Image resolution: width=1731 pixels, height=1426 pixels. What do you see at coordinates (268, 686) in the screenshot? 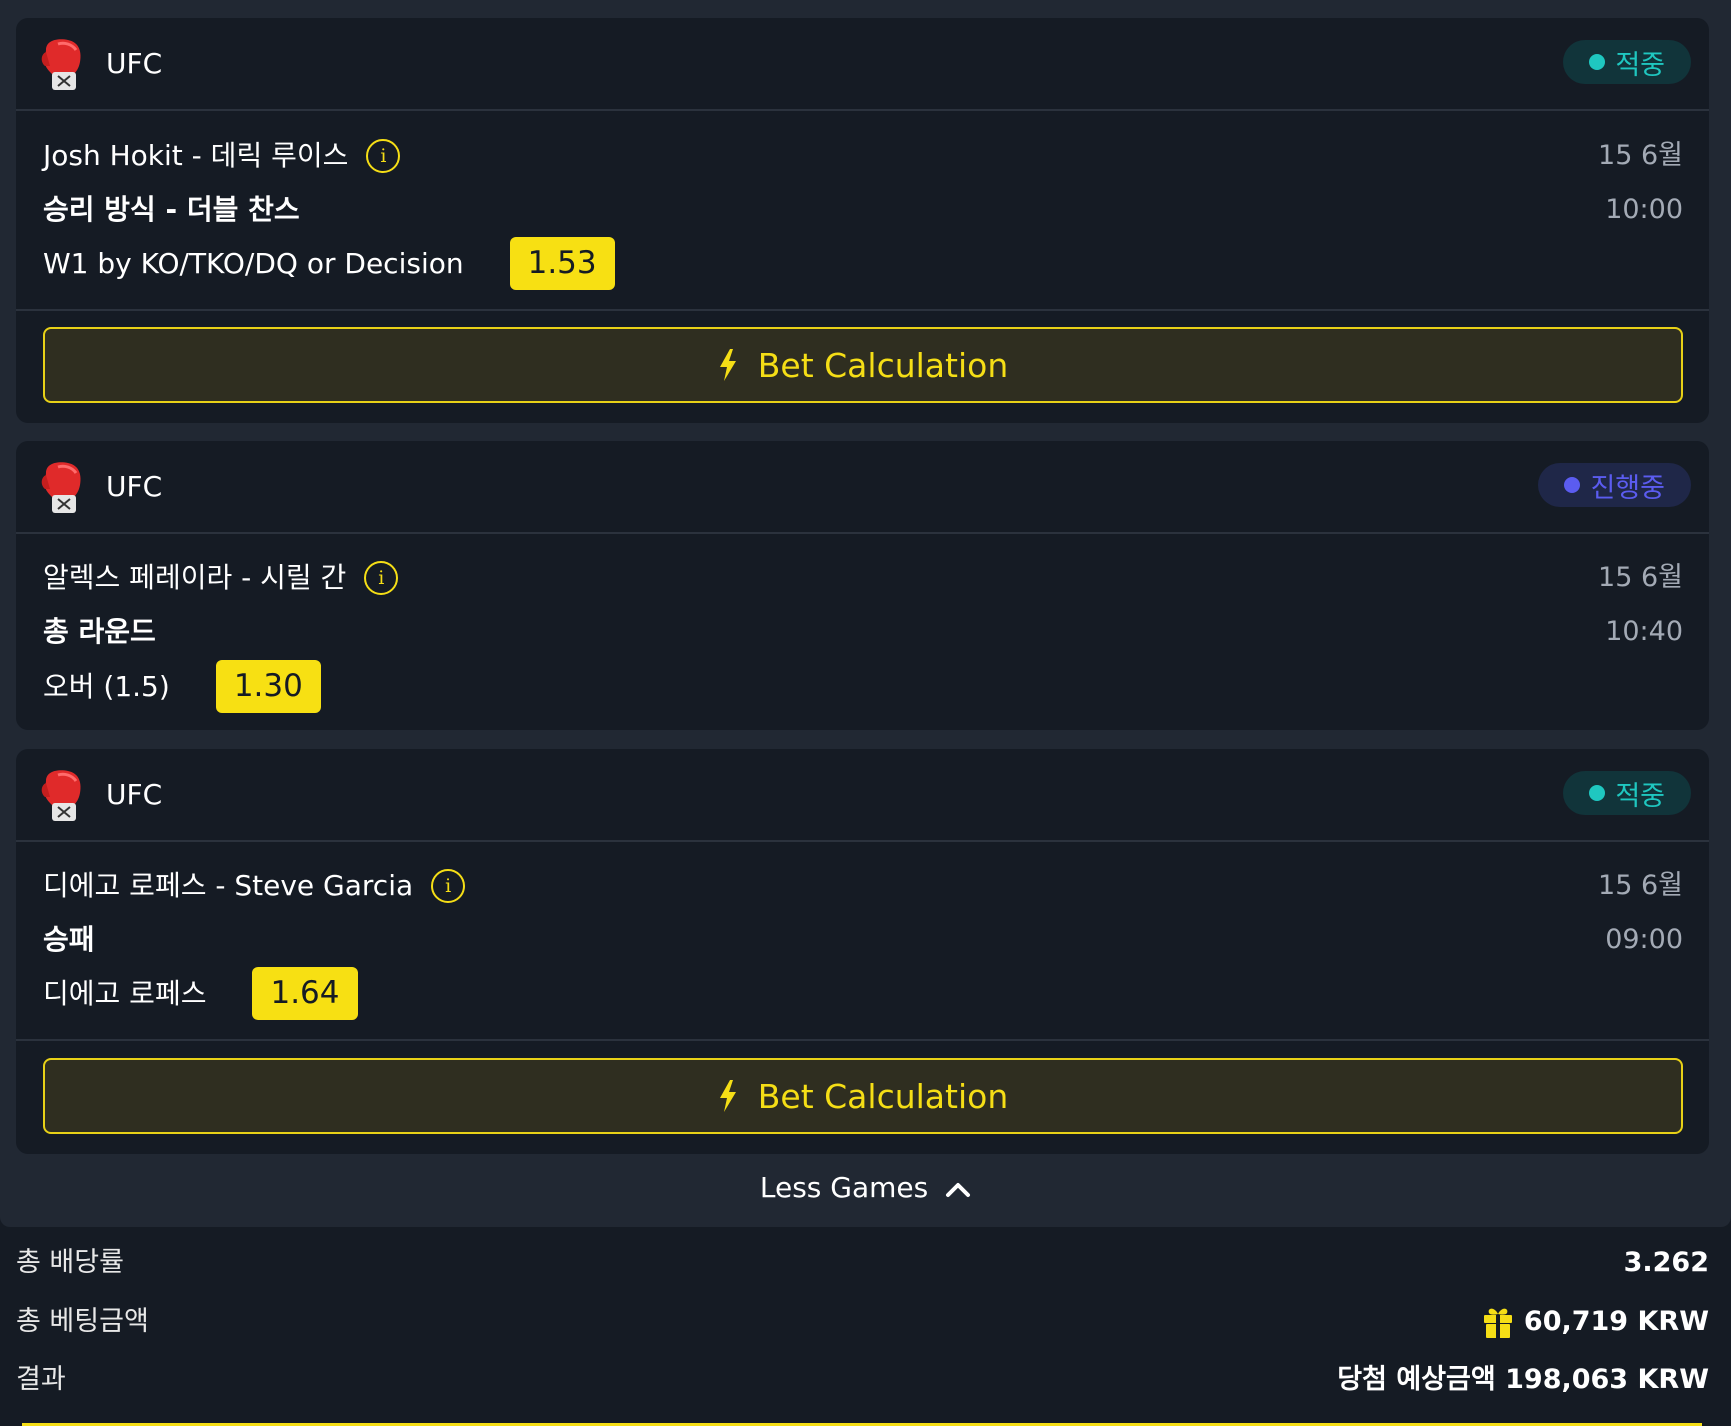
I see `odds-badge: 1.30` at bounding box center [268, 686].